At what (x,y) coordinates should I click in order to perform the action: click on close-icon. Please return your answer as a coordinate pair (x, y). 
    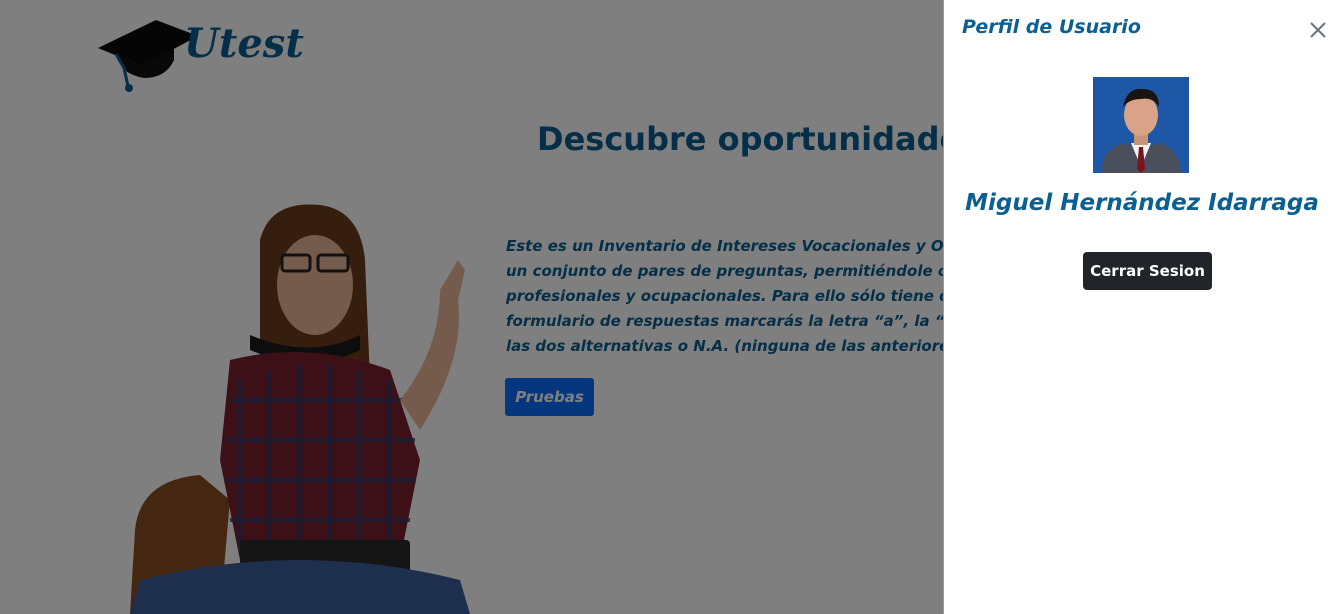
    Looking at the image, I should click on (1318, 30).